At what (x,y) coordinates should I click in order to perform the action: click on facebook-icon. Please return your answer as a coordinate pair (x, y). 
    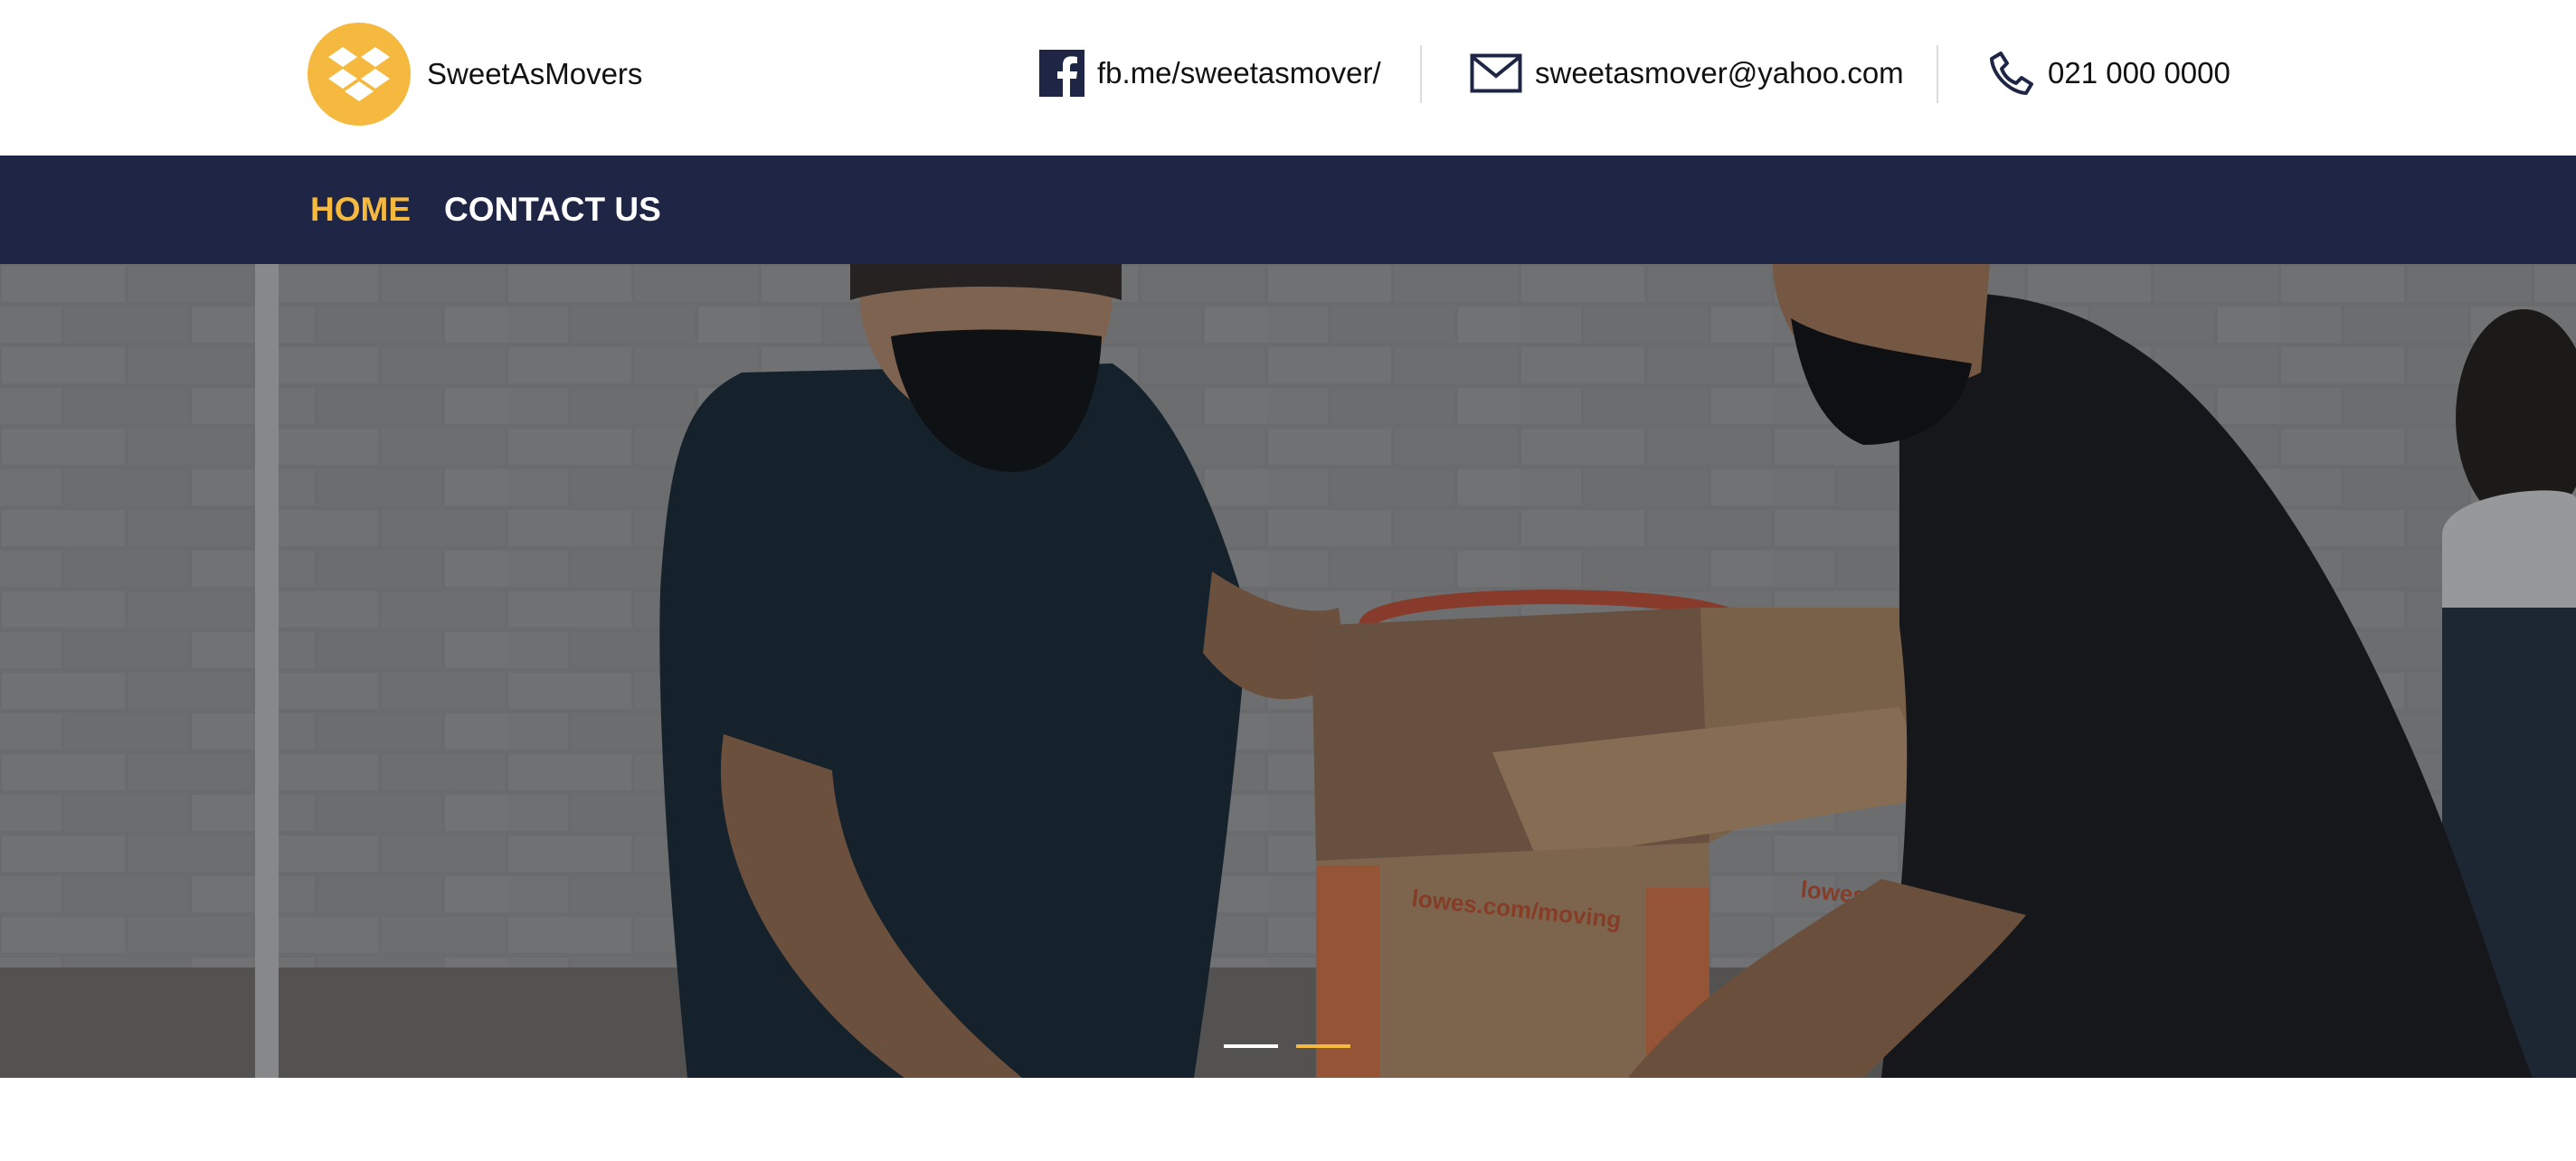
    Looking at the image, I should click on (1061, 73).